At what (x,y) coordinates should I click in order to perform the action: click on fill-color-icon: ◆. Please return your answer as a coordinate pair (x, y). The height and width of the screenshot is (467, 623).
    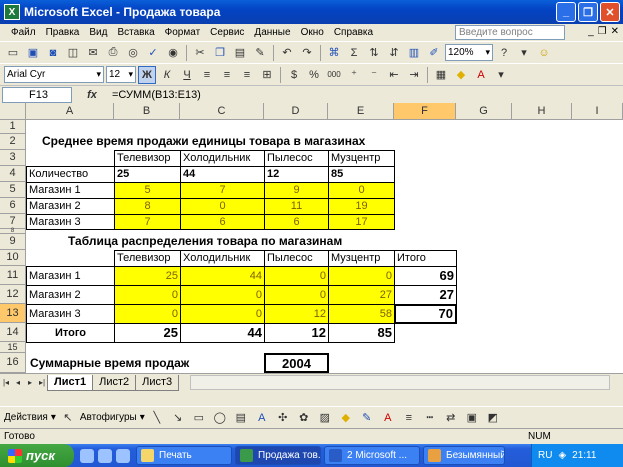
    Looking at the image, I should click on (461, 75).